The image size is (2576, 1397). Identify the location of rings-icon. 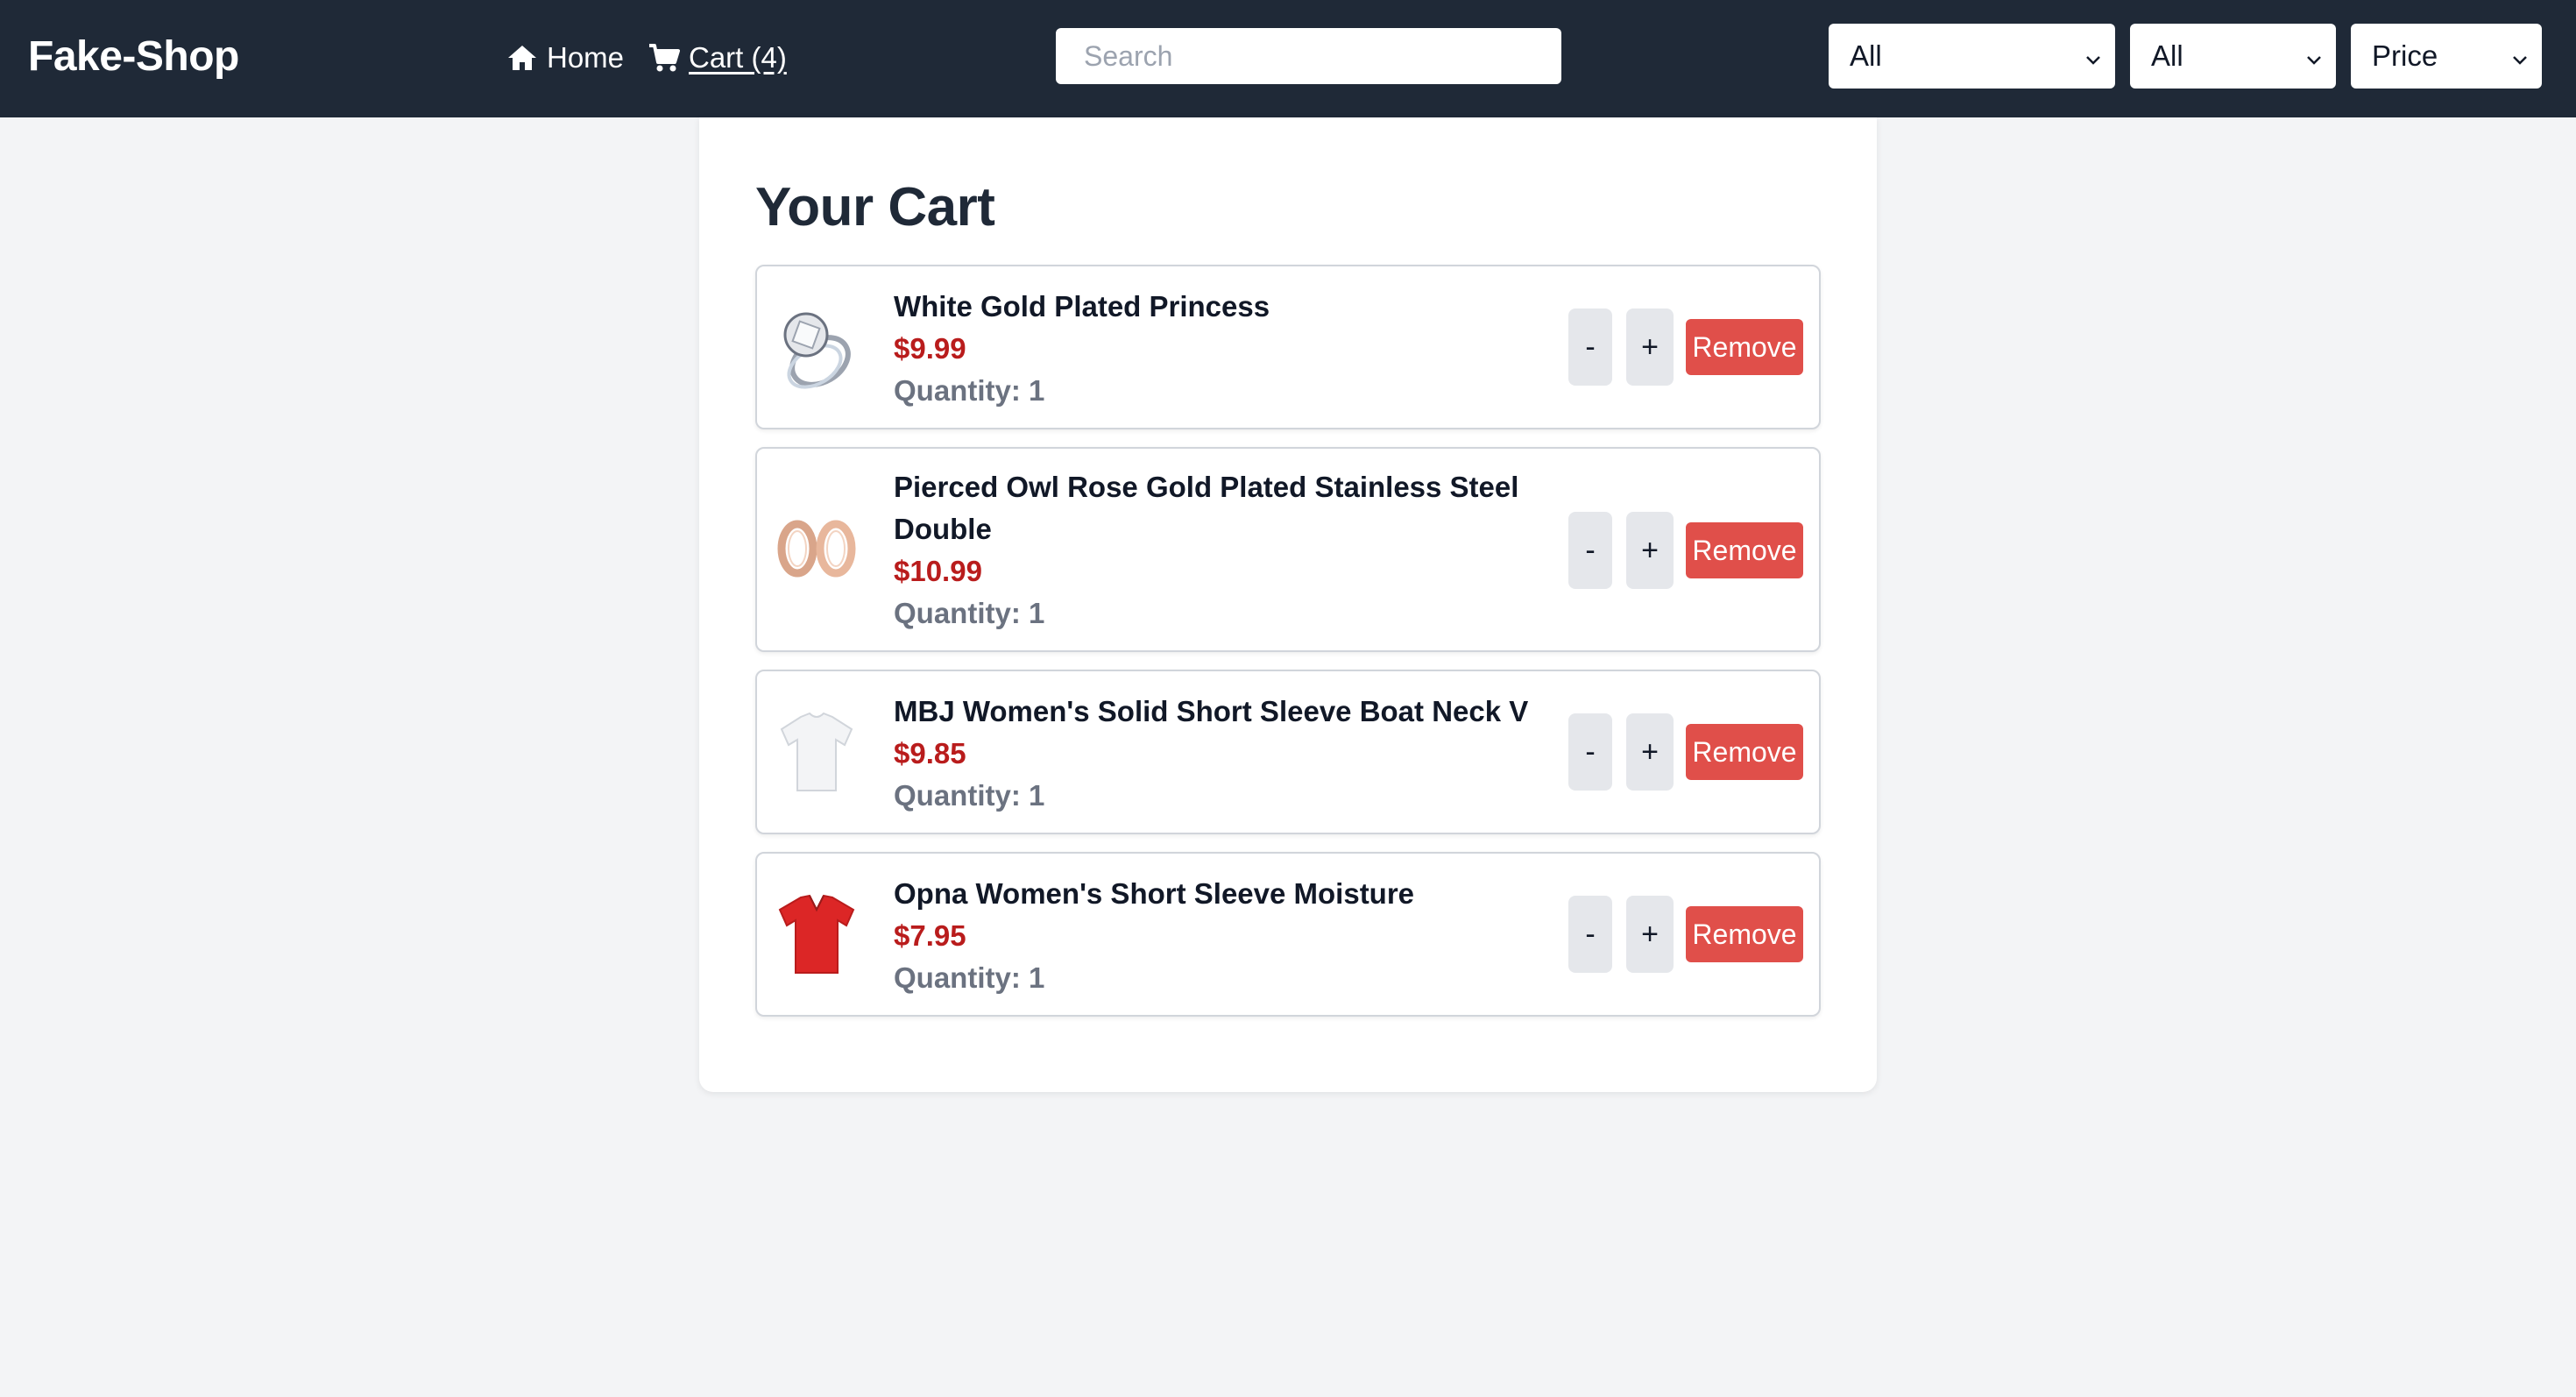
(817, 549).